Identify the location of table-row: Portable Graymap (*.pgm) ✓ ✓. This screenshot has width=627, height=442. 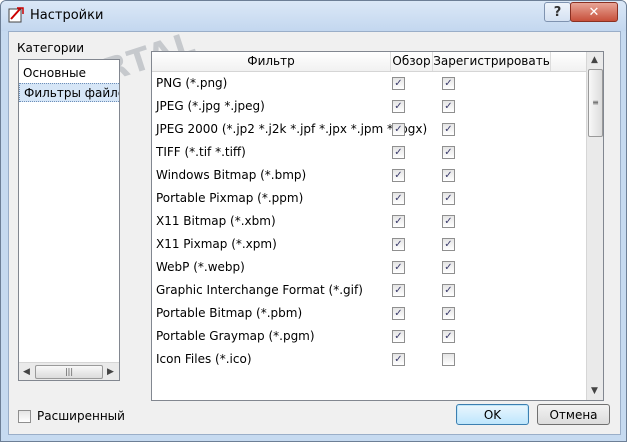
(369, 336).